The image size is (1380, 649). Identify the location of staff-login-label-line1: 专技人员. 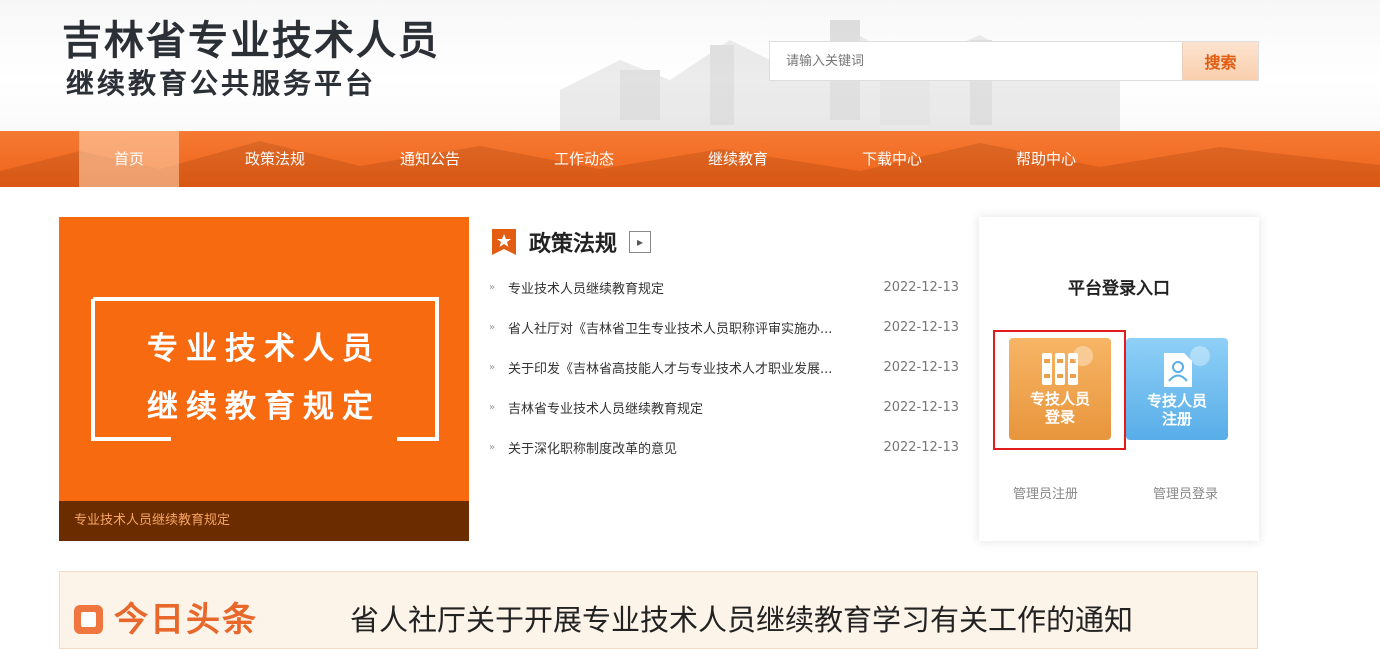
(1059, 399).